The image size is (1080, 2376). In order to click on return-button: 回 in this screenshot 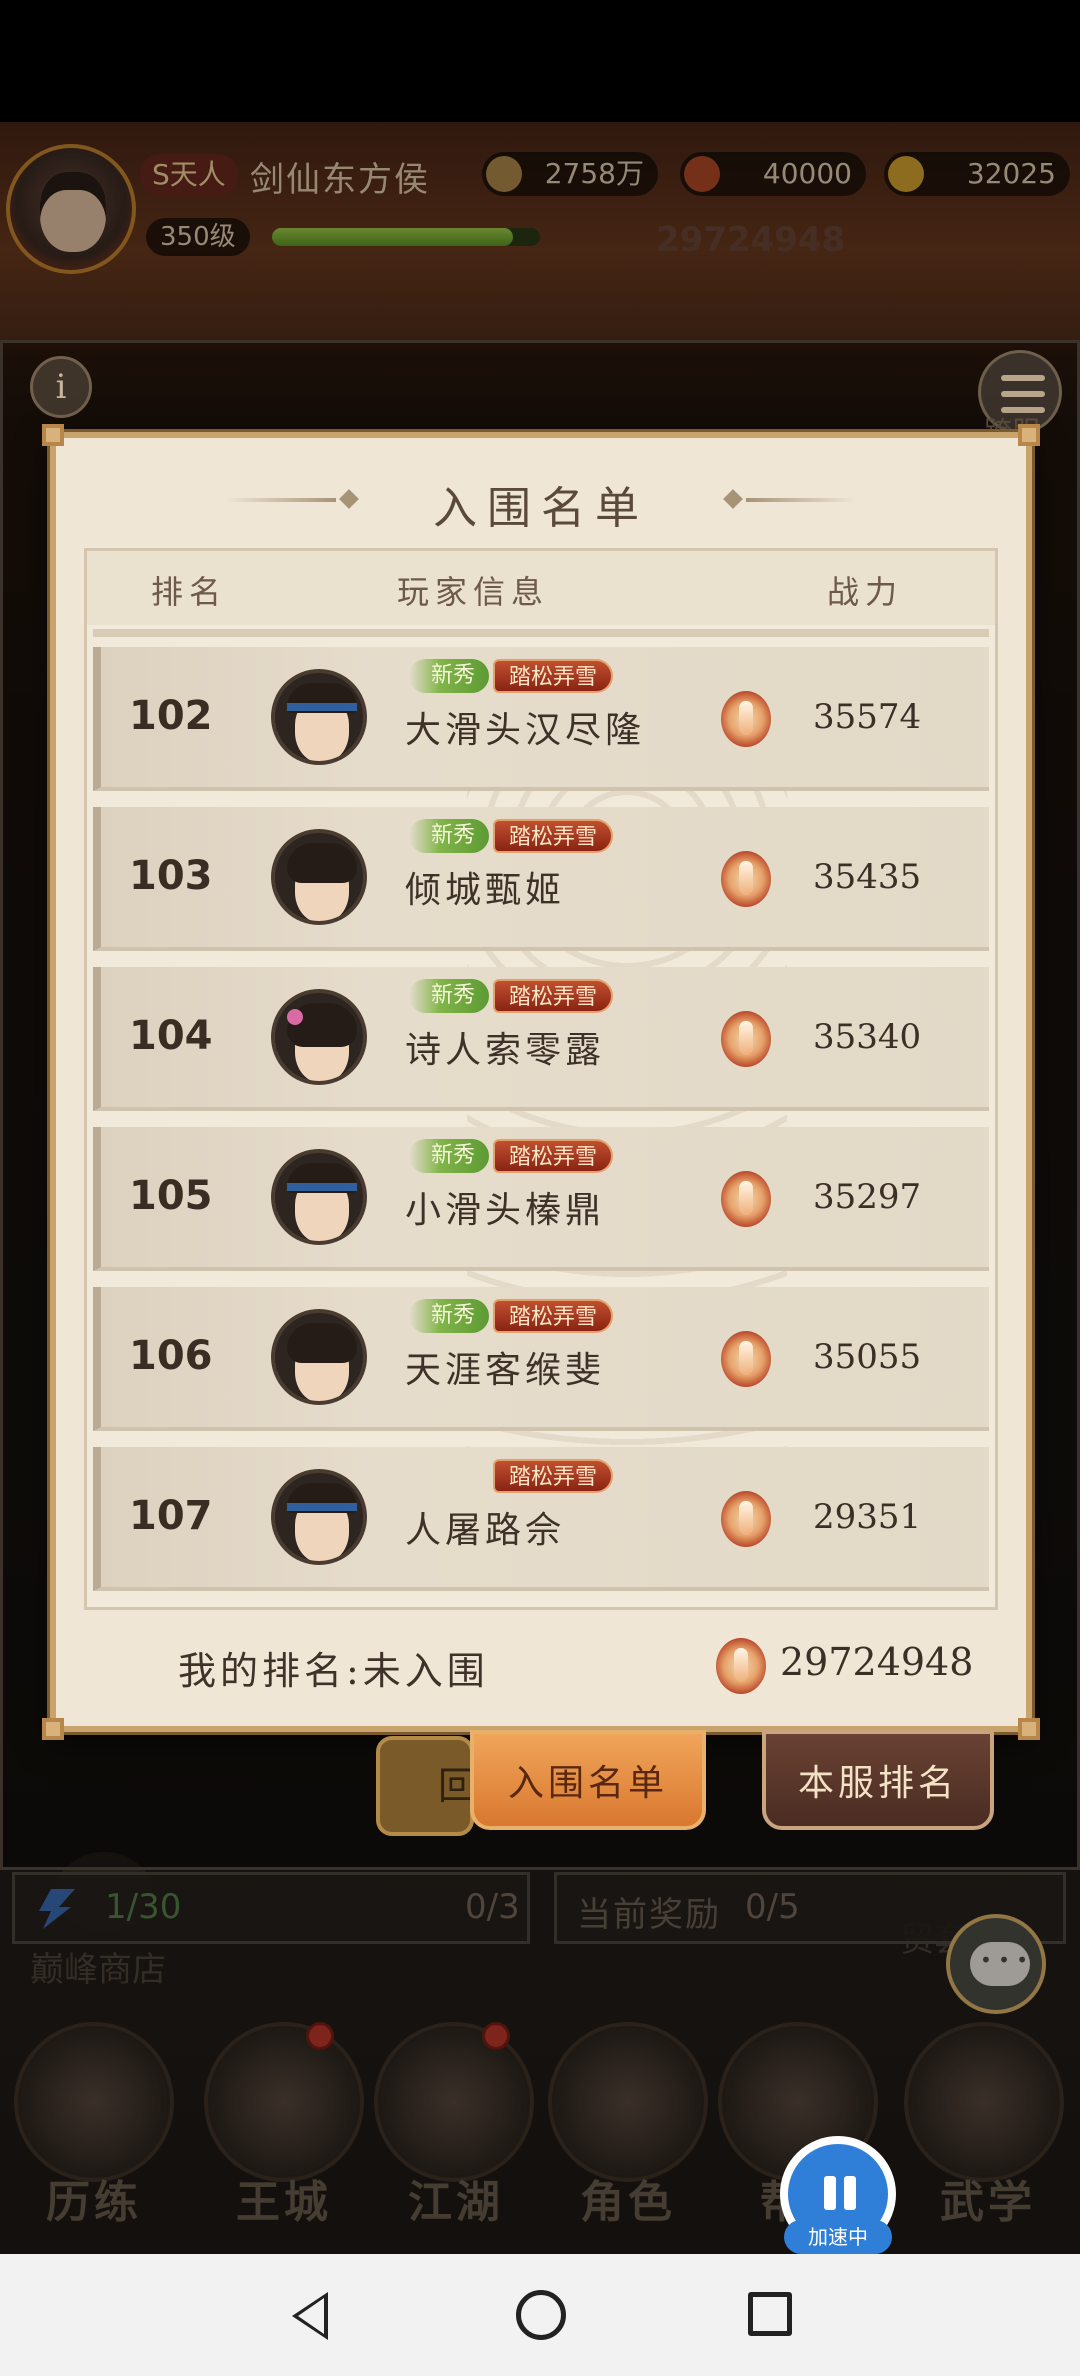, I will do `click(426, 1786)`.